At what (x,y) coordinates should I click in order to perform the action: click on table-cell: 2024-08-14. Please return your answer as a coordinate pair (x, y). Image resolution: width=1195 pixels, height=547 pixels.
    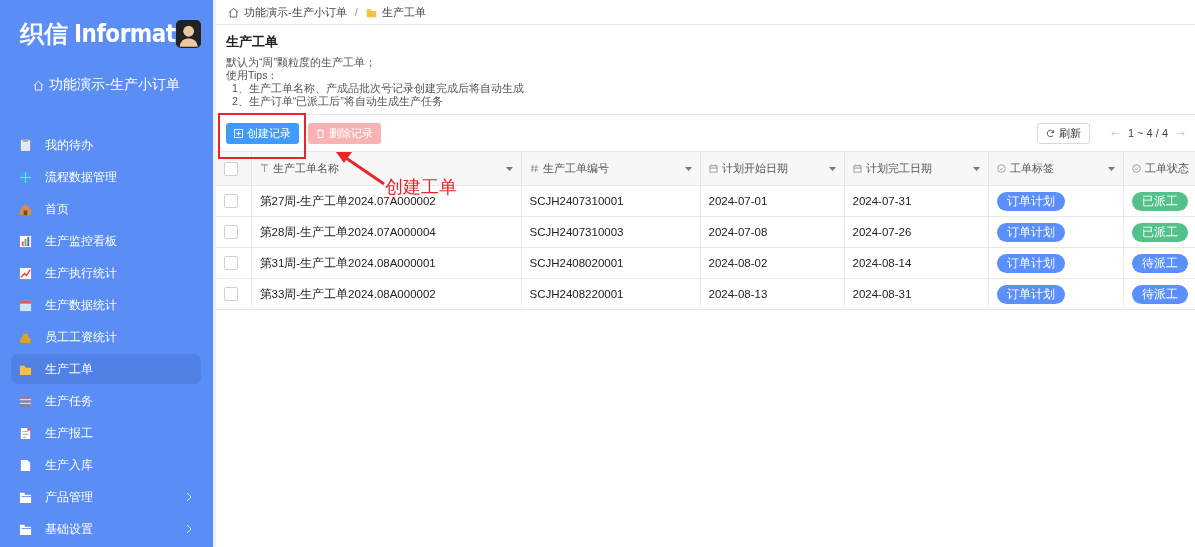
    Looking at the image, I should click on (916, 263).